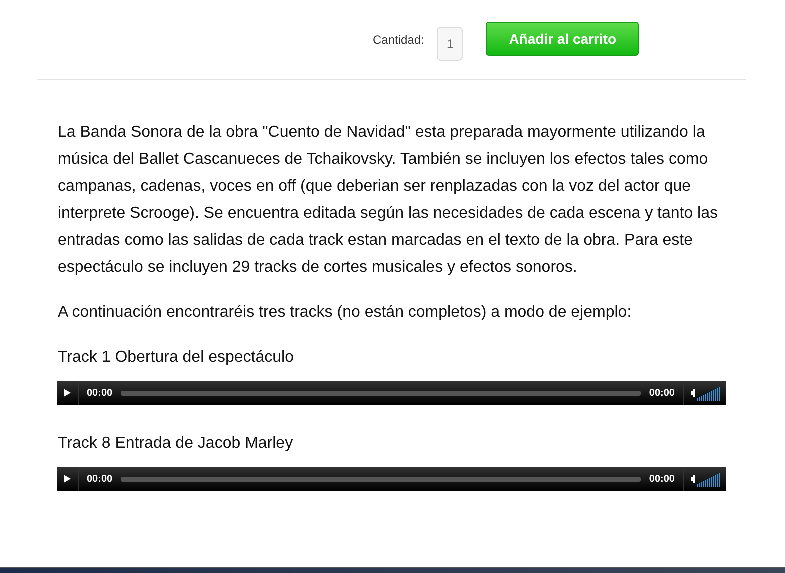 The height and width of the screenshot is (573, 785). I want to click on track-title: Track 8 Entrada de Jacob Marley, so click(176, 444).